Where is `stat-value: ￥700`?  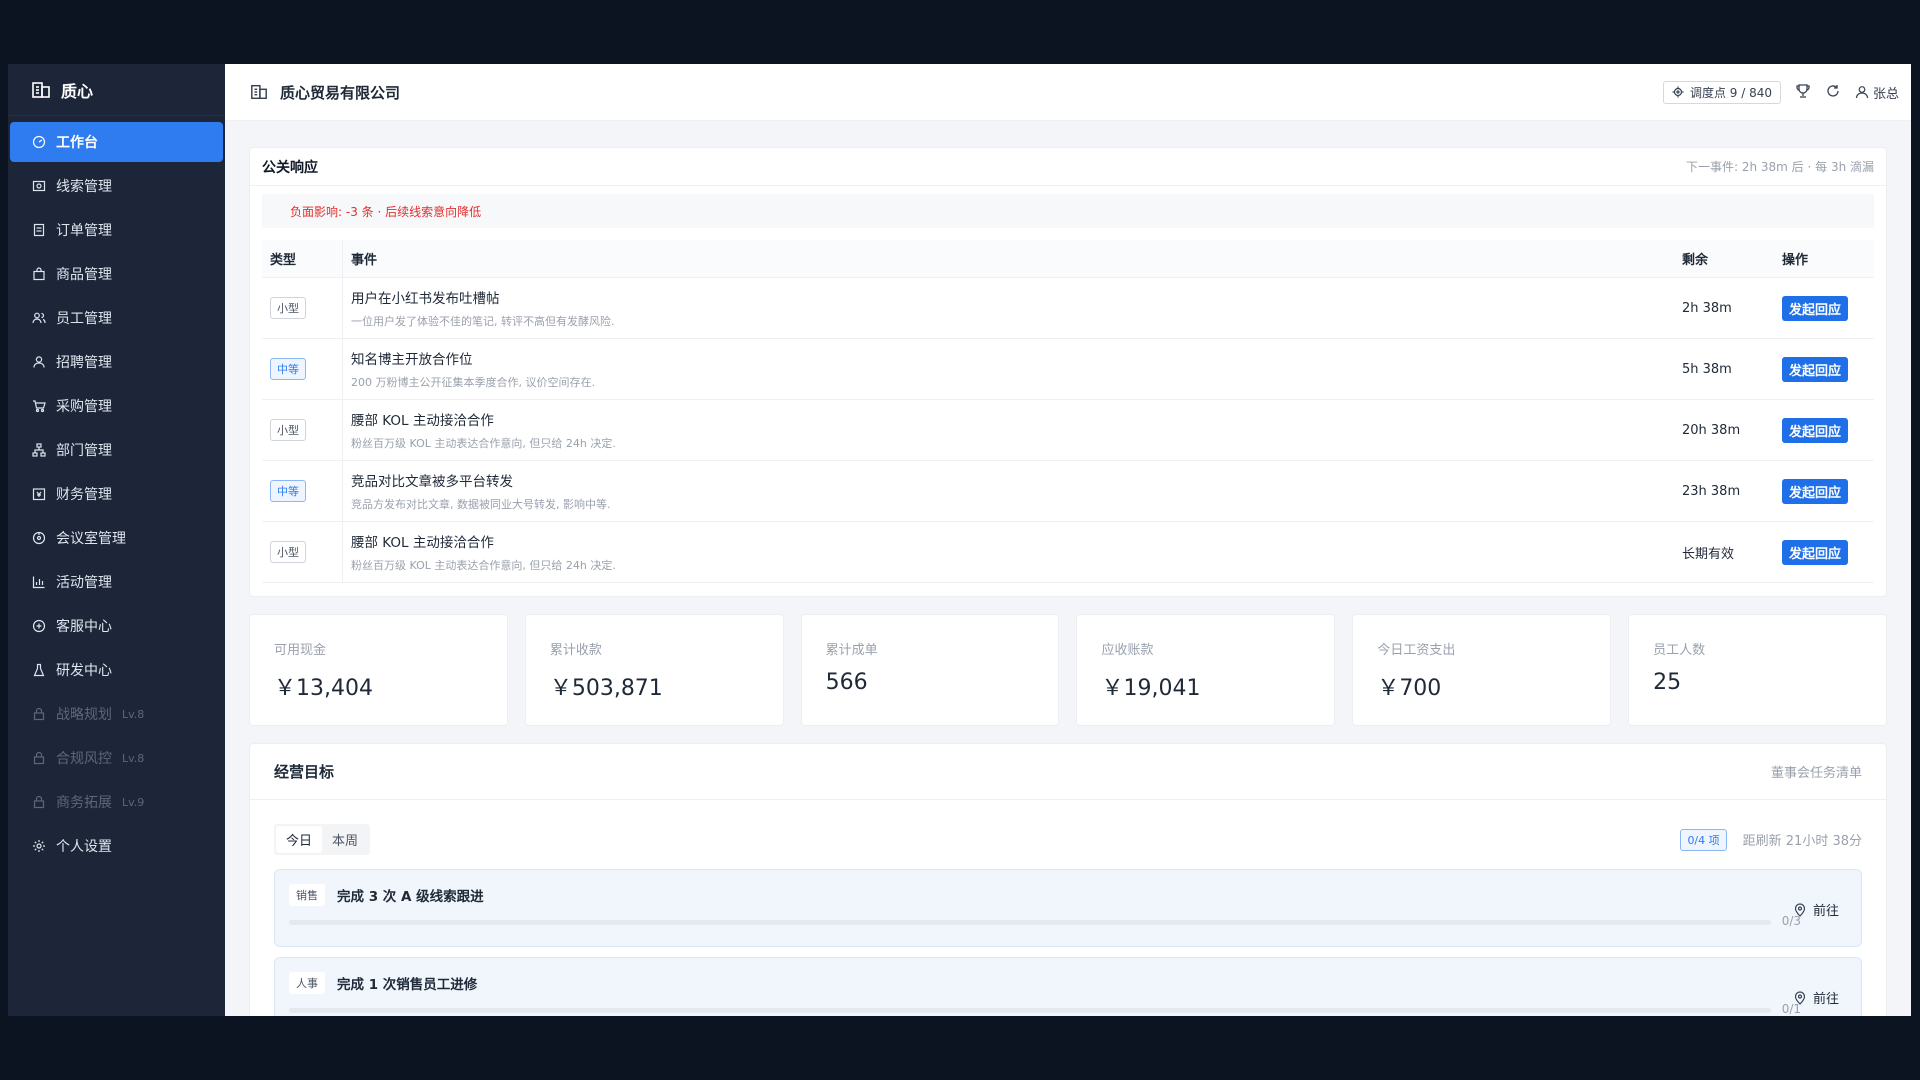 stat-value: ￥700 is located at coordinates (1409, 688).